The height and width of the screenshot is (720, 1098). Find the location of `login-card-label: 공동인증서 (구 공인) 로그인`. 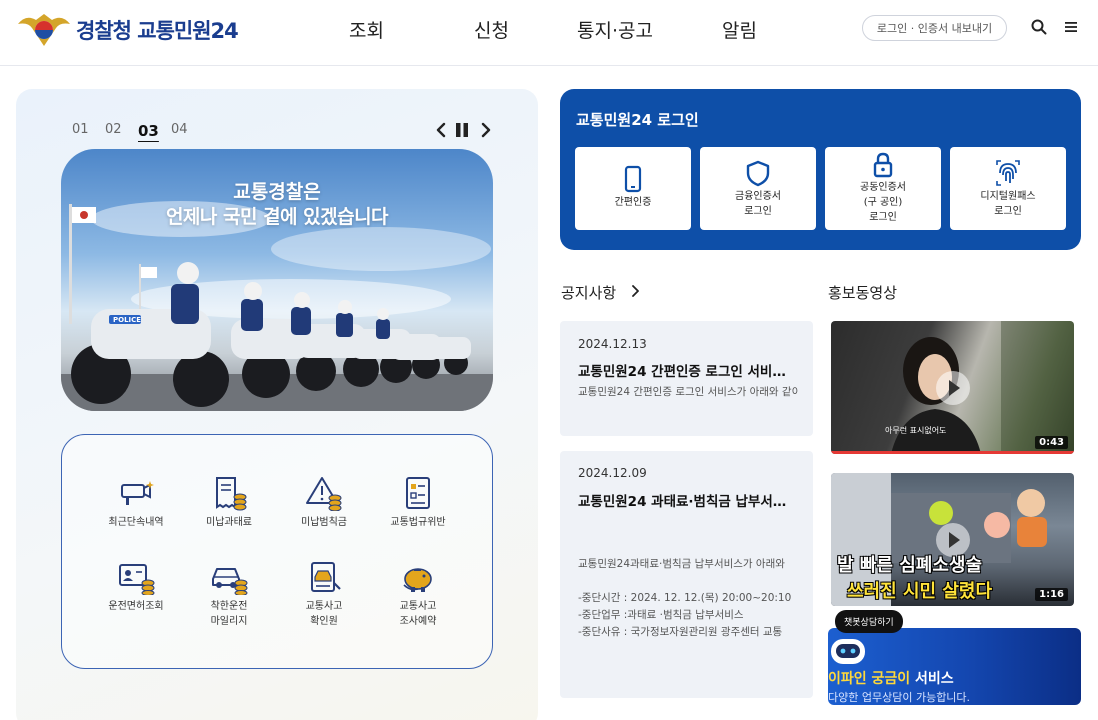

login-card-label: 공동인증서 (구 공인) 로그인 is located at coordinates (883, 202).